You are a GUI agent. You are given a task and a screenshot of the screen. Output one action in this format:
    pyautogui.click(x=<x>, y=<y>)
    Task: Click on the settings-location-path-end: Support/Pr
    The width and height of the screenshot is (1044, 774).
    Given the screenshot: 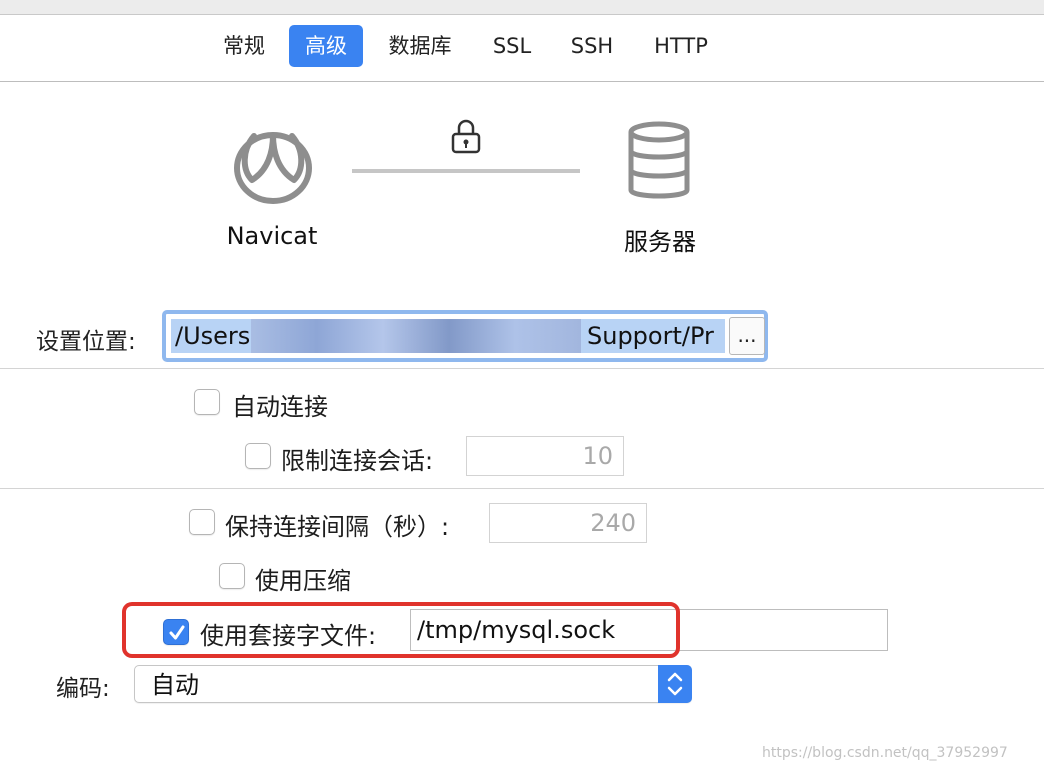 What is the action you would take?
    pyautogui.click(x=650, y=336)
    